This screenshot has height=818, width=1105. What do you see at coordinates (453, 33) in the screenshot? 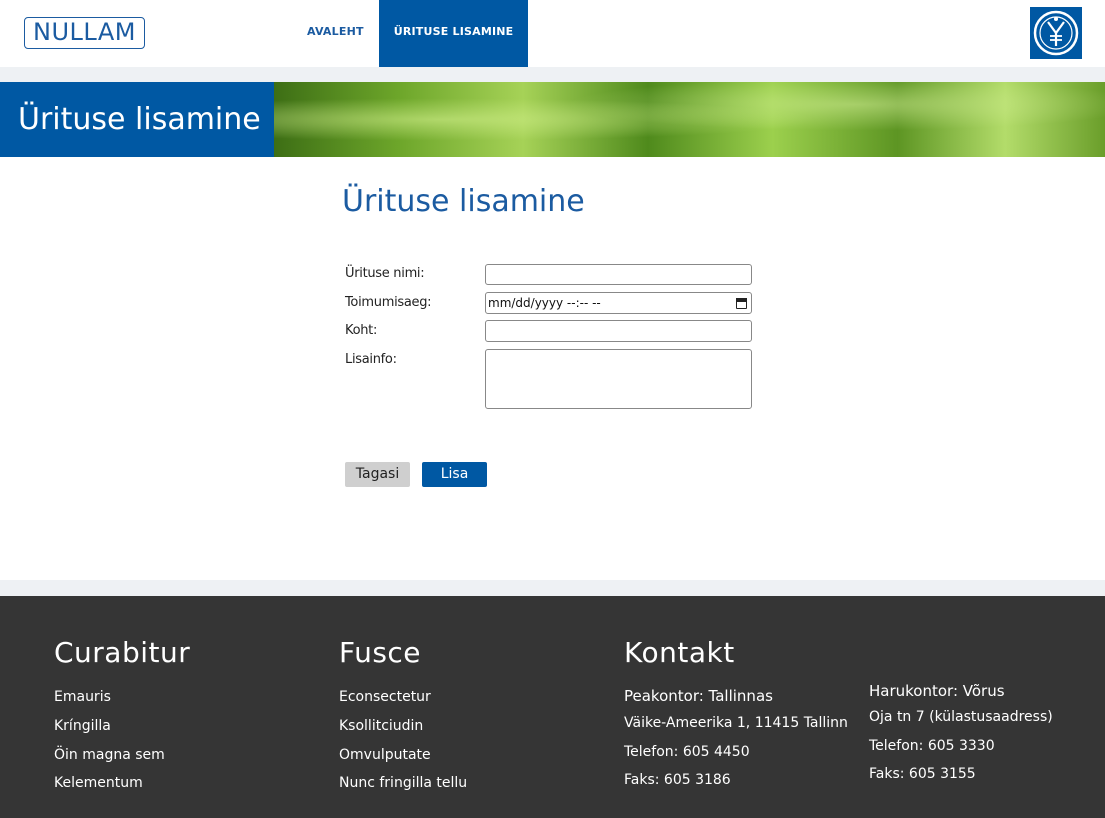
I see `nav-item-urituse-lisamine: ÜRITUSE LISAMINE` at bounding box center [453, 33].